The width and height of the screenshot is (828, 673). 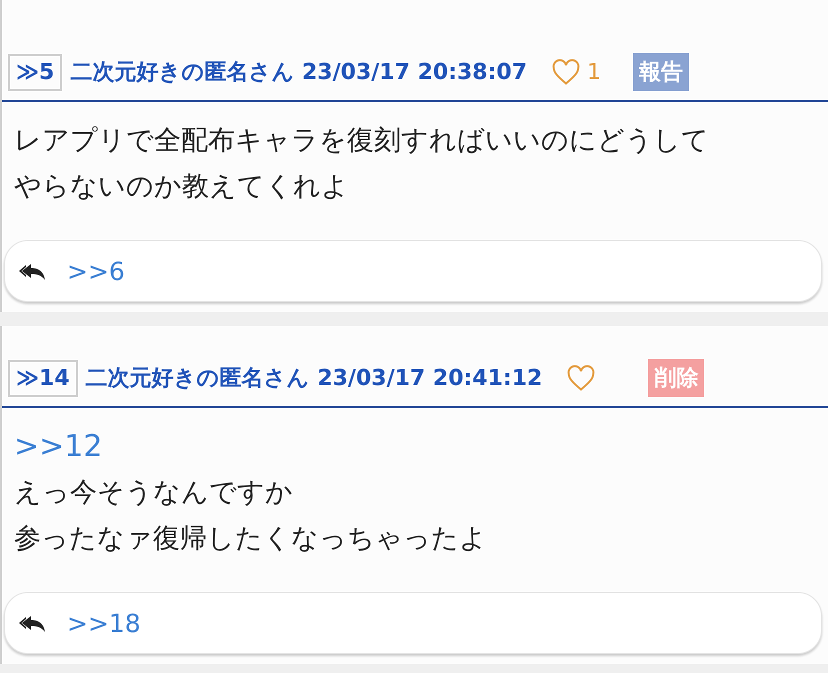 I want to click on reply-link: >>6, so click(x=96, y=271).